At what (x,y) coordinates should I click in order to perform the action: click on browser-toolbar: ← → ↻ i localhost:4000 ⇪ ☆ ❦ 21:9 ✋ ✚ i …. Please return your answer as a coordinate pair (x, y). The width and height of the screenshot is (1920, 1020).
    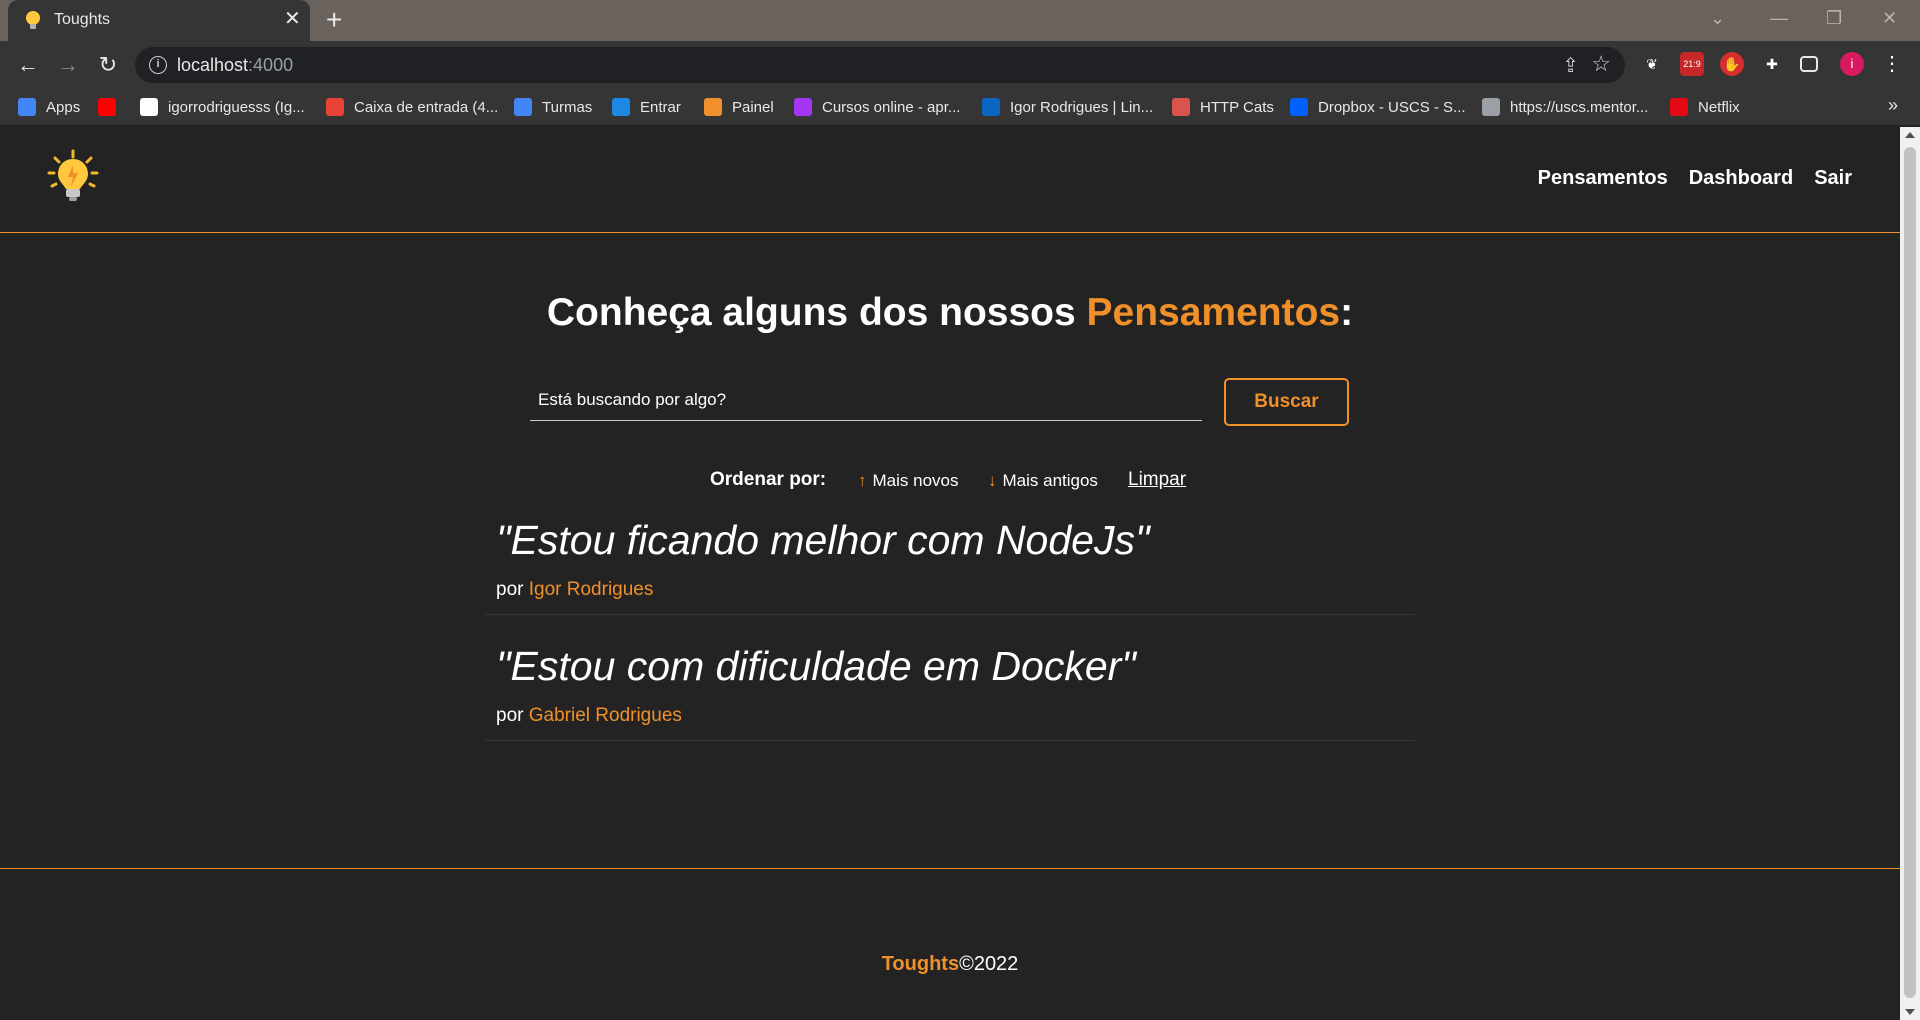
    Looking at the image, I should click on (960, 64).